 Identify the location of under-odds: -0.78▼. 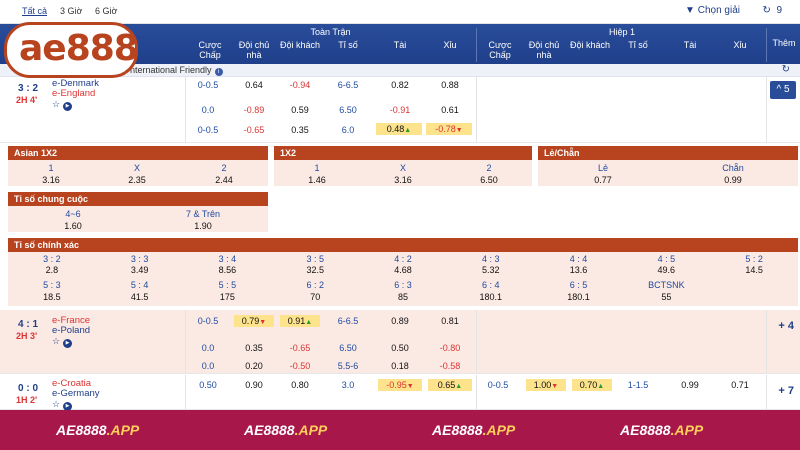
(449, 129).